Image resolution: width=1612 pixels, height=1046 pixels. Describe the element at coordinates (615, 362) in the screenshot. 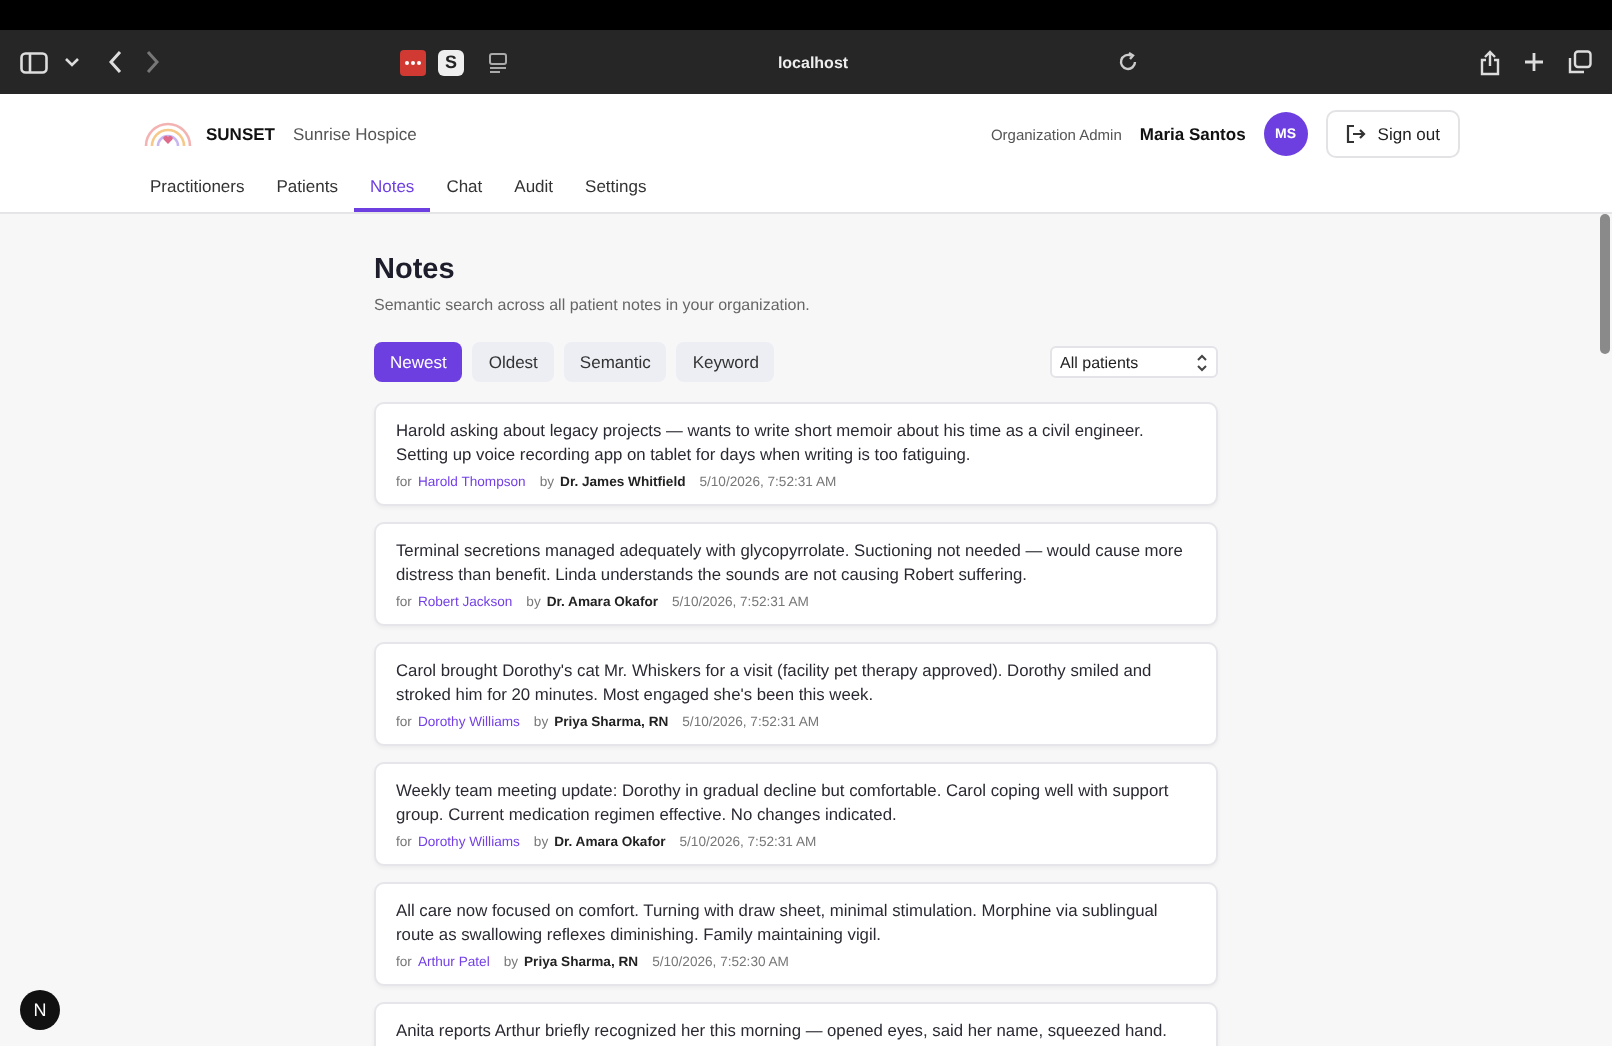

I see `sort-button: Semantic` at that location.